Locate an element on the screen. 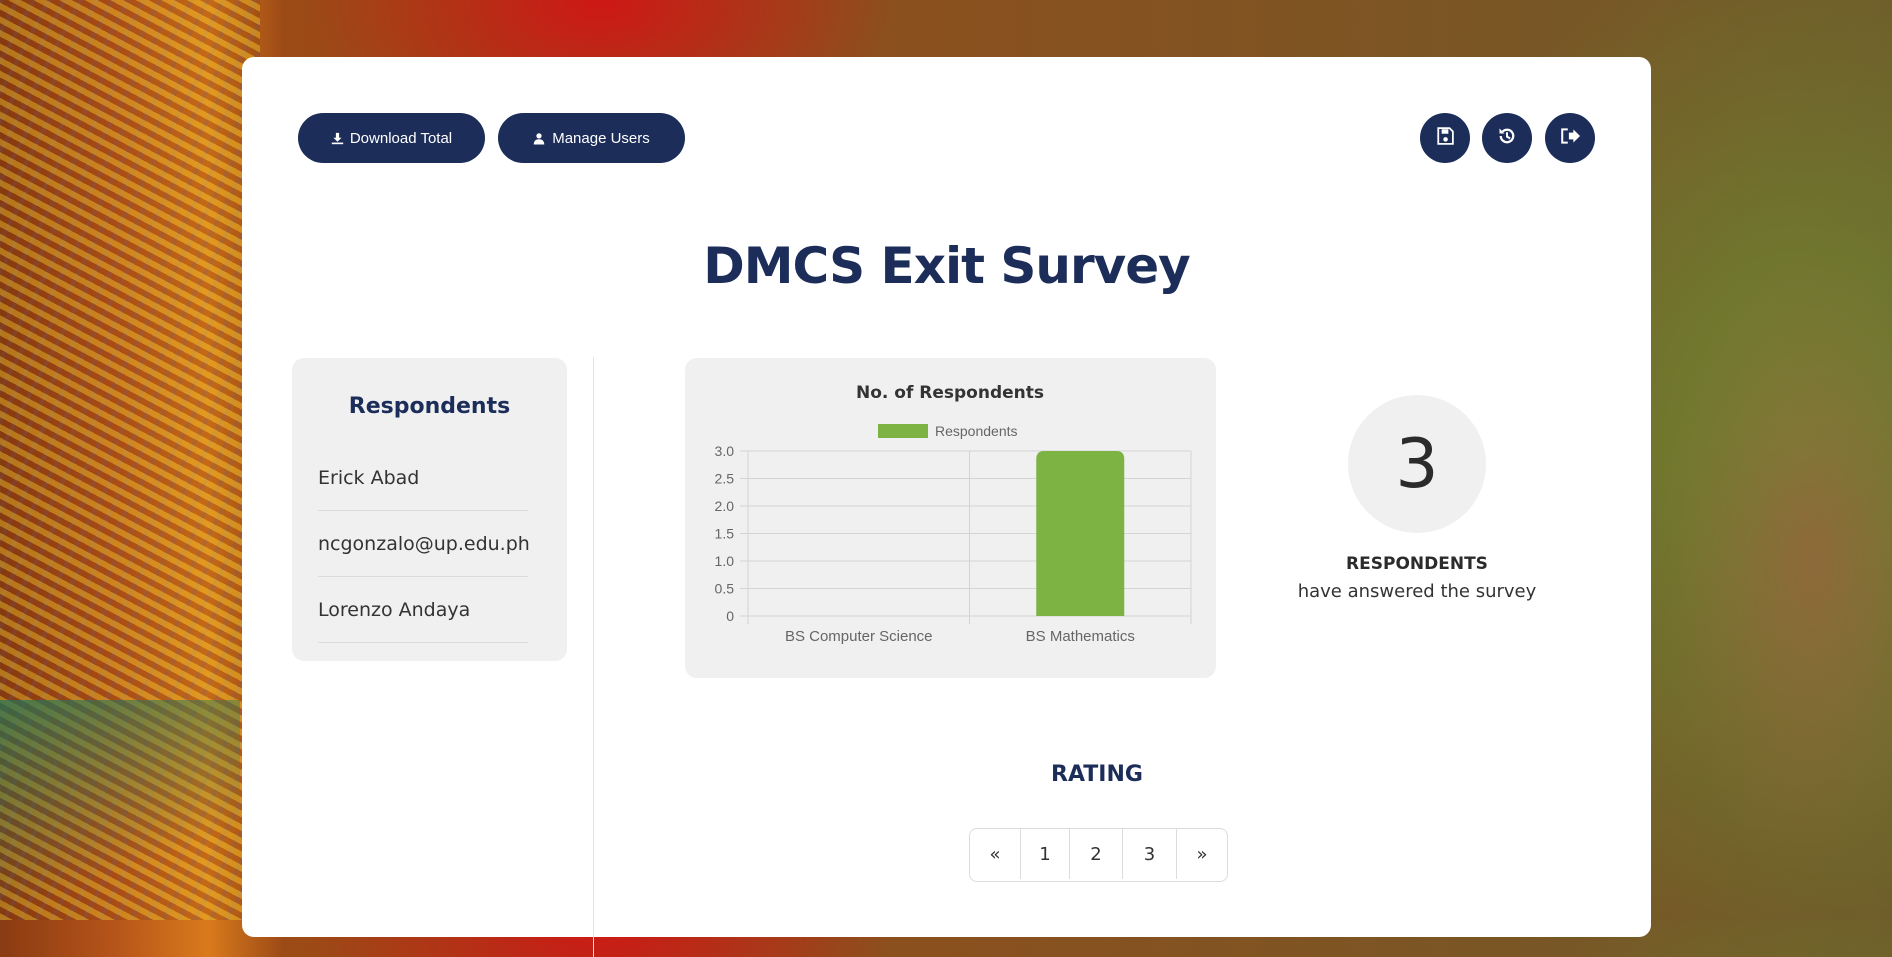 The width and height of the screenshot is (1892, 957). save-icon is located at coordinates (1445, 138).